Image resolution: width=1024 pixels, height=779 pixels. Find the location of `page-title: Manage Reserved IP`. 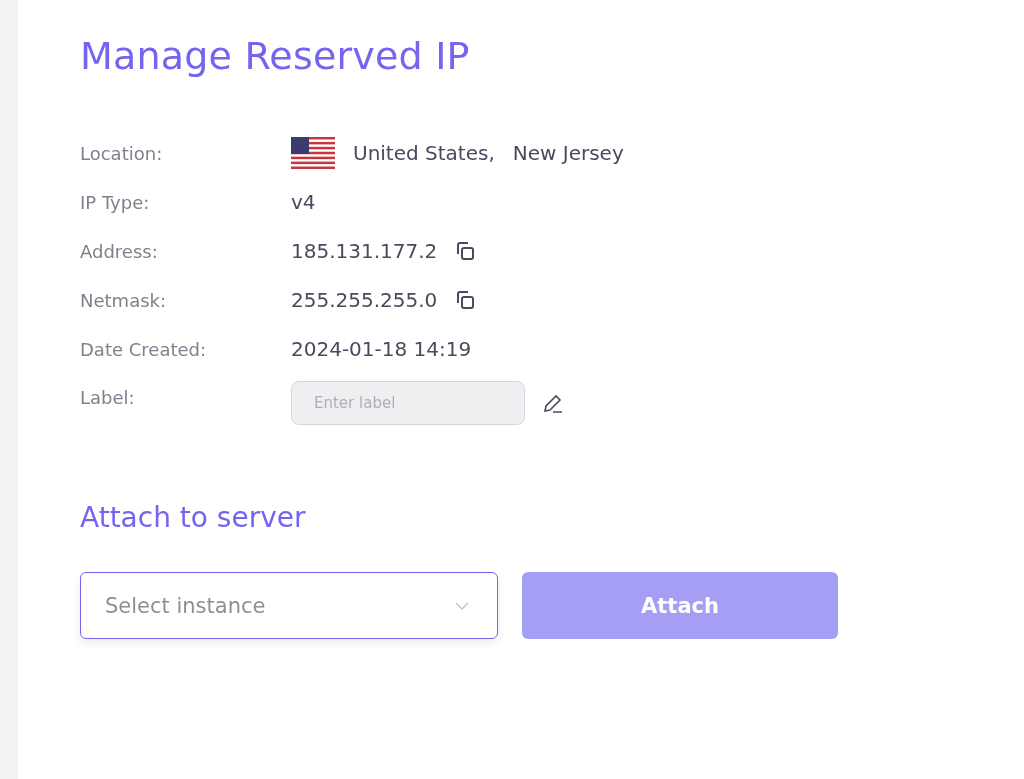

page-title: Manage Reserved IP is located at coordinates (275, 56).